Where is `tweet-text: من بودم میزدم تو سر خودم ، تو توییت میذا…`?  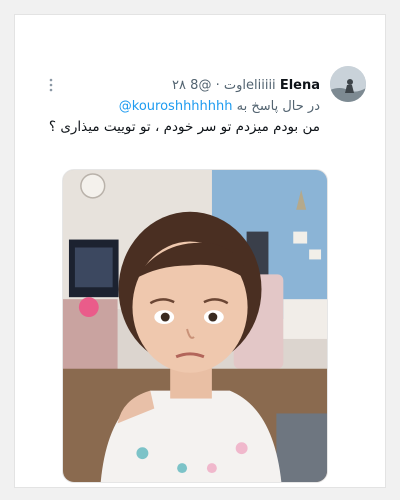 tweet-text: من بودم میزدم تو سر خودم ، تو توییت میذا… is located at coordinates (184, 127).